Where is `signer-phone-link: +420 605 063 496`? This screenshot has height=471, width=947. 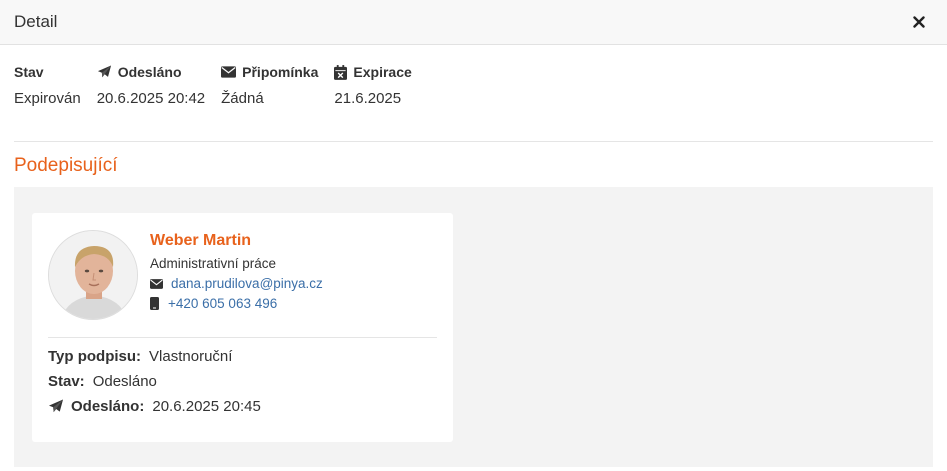
signer-phone-link: +420 605 063 496 is located at coordinates (222, 303).